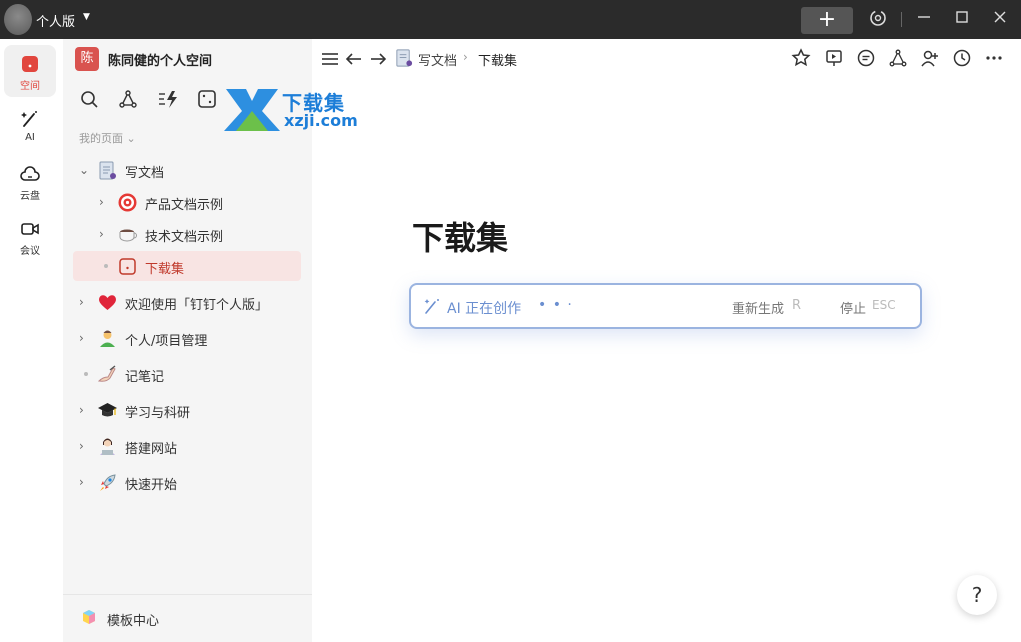  What do you see at coordinates (30, 196) in the screenshot?
I see `rail-item-label: 云盘` at bounding box center [30, 196].